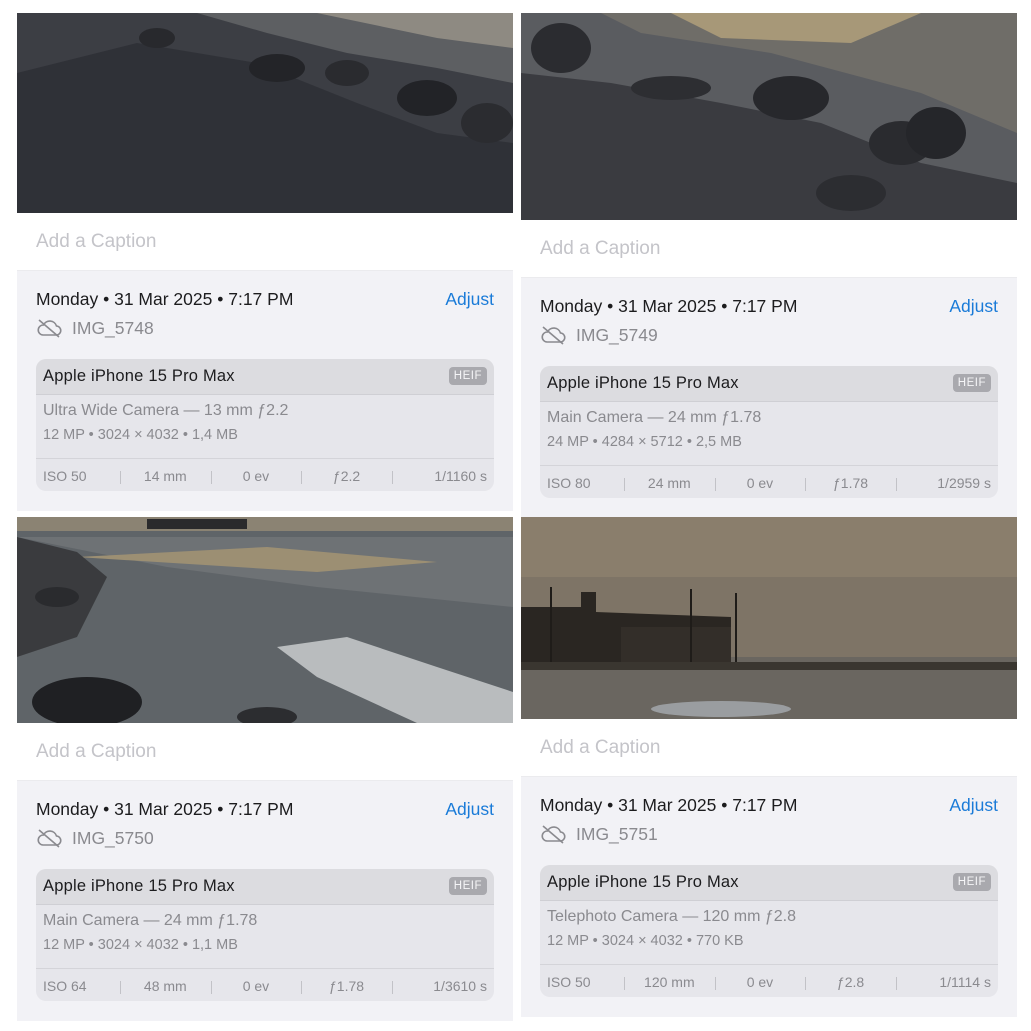 This screenshot has width=1031, height=1031. I want to click on iso-value: ISO 80, so click(569, 482).